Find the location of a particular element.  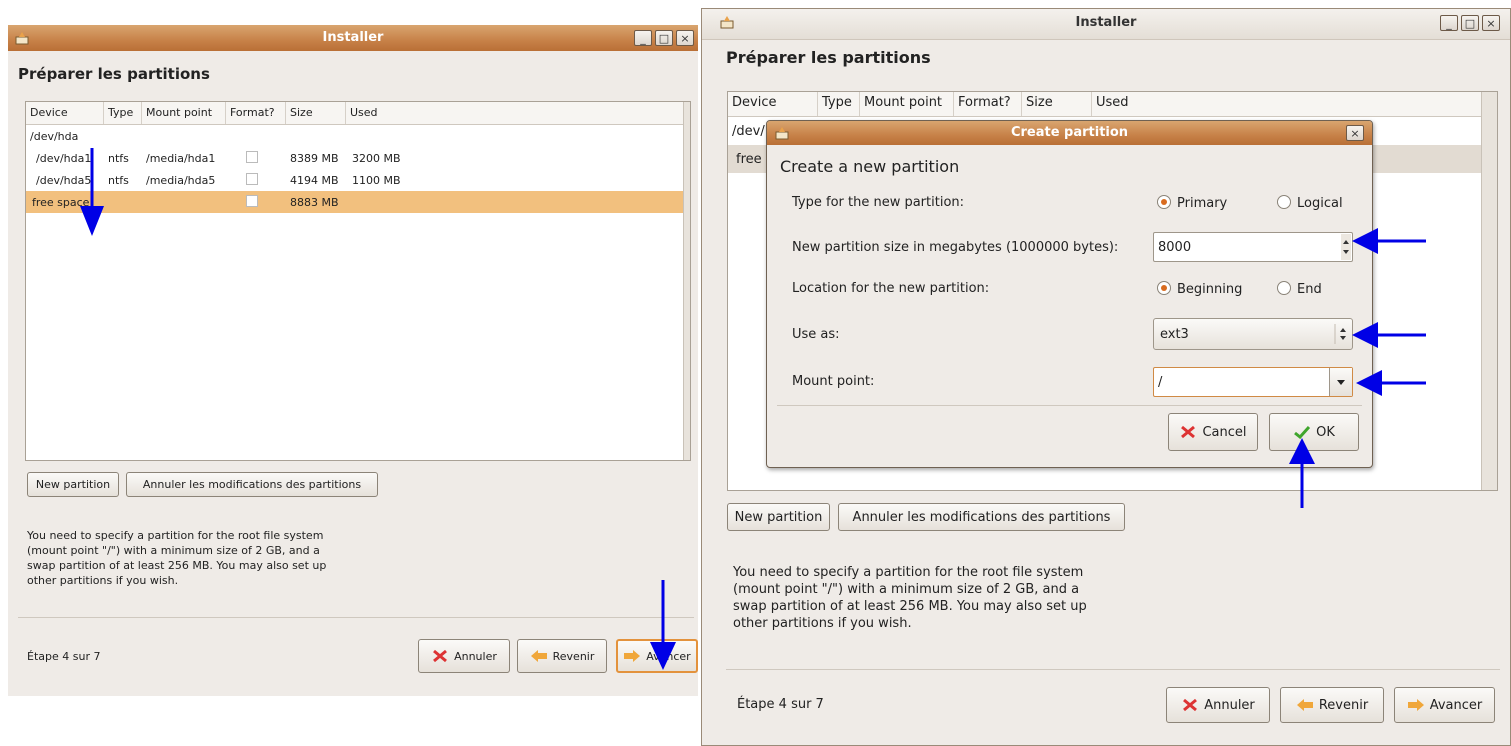

forward-button: Avancer is located at coordinates (1444, 705).